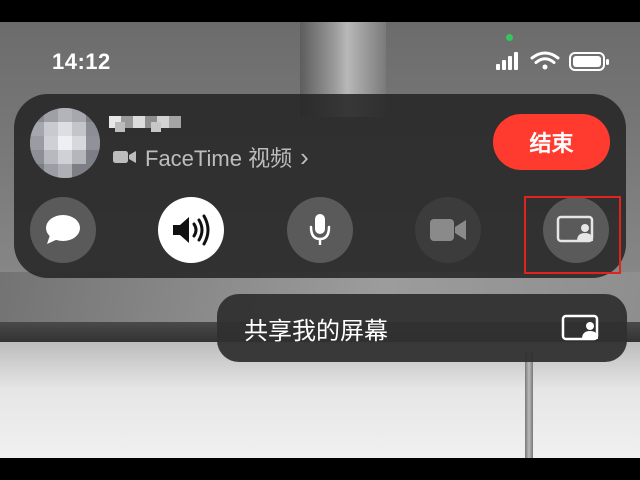  Describe the element at coordinates (589, 61) in the screenshot. I see `battery-icon` at that location.